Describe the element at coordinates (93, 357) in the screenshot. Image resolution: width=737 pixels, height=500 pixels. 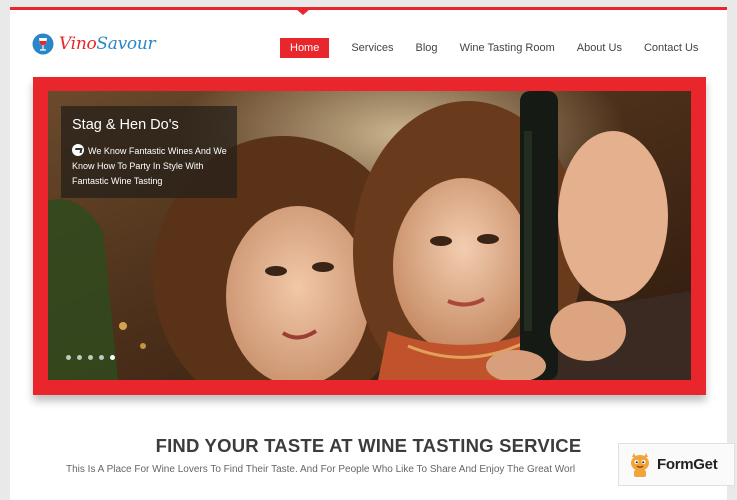
I see `slider-pagination` at that location.